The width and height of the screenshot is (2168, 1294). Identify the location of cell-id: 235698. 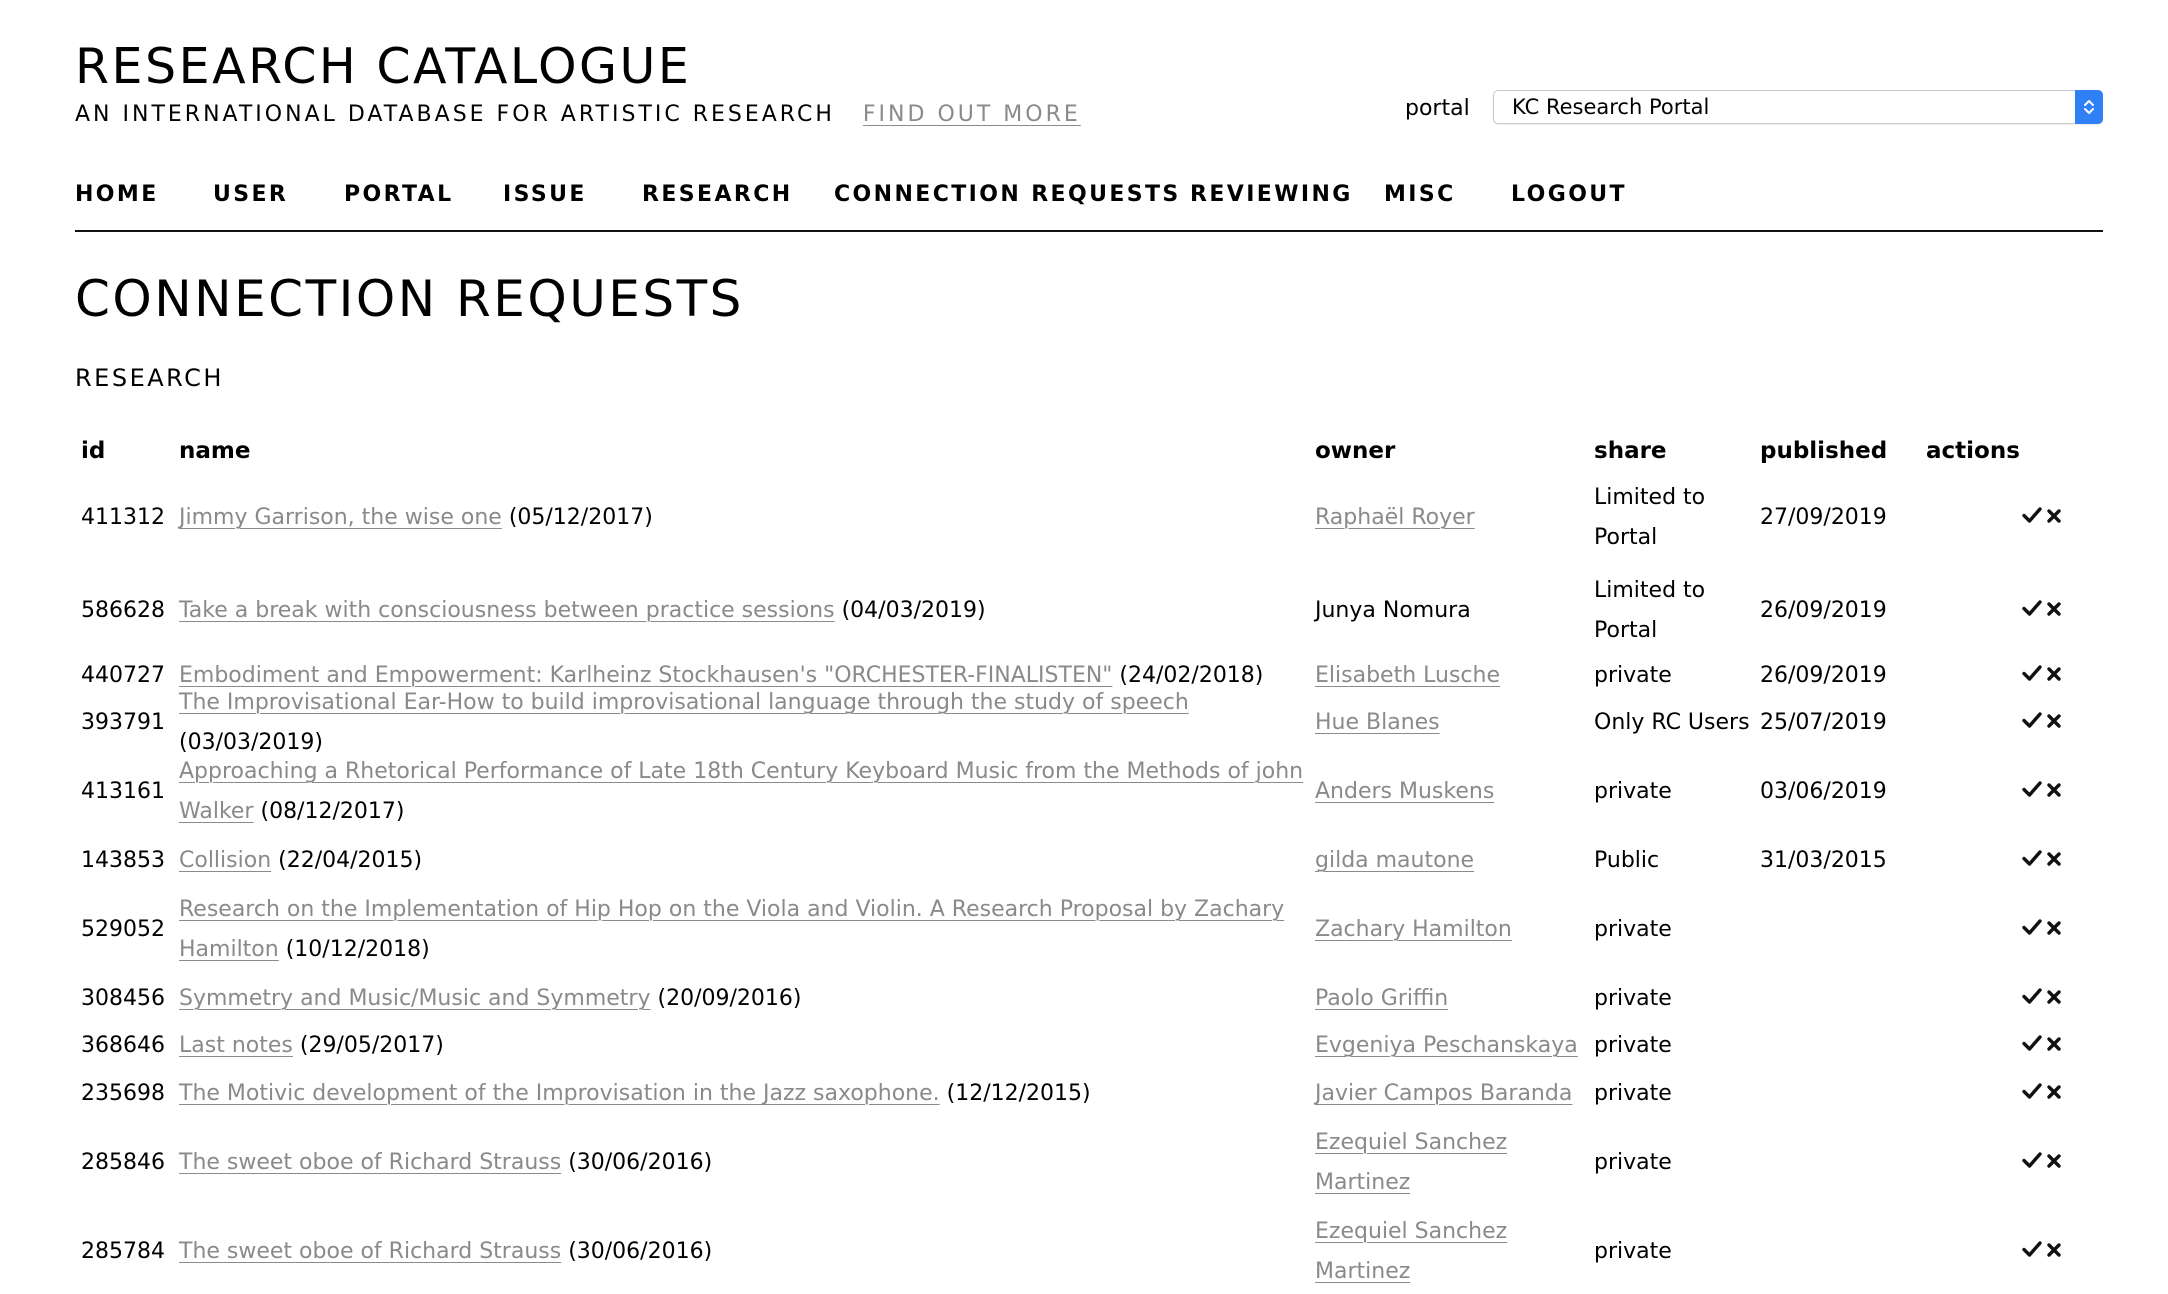
(131, 1094).